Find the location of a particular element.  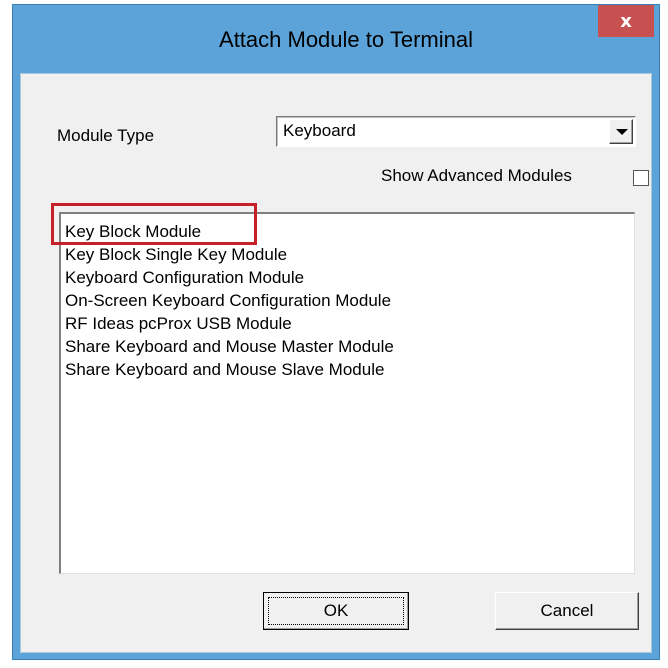

chevron-down-icon is located at coordinates (621, 131).